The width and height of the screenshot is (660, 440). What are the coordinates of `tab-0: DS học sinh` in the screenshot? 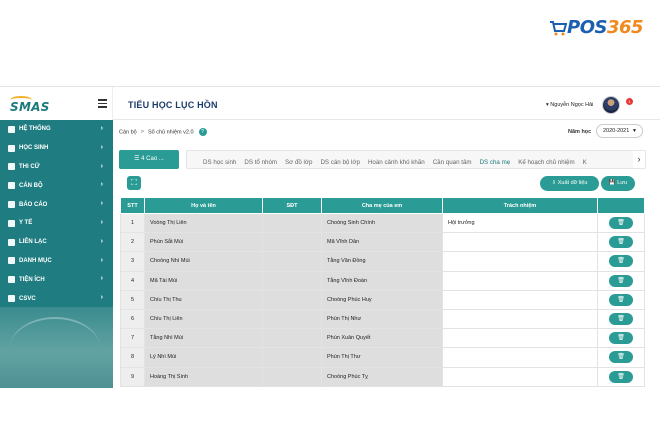 It's located at (219, 161).